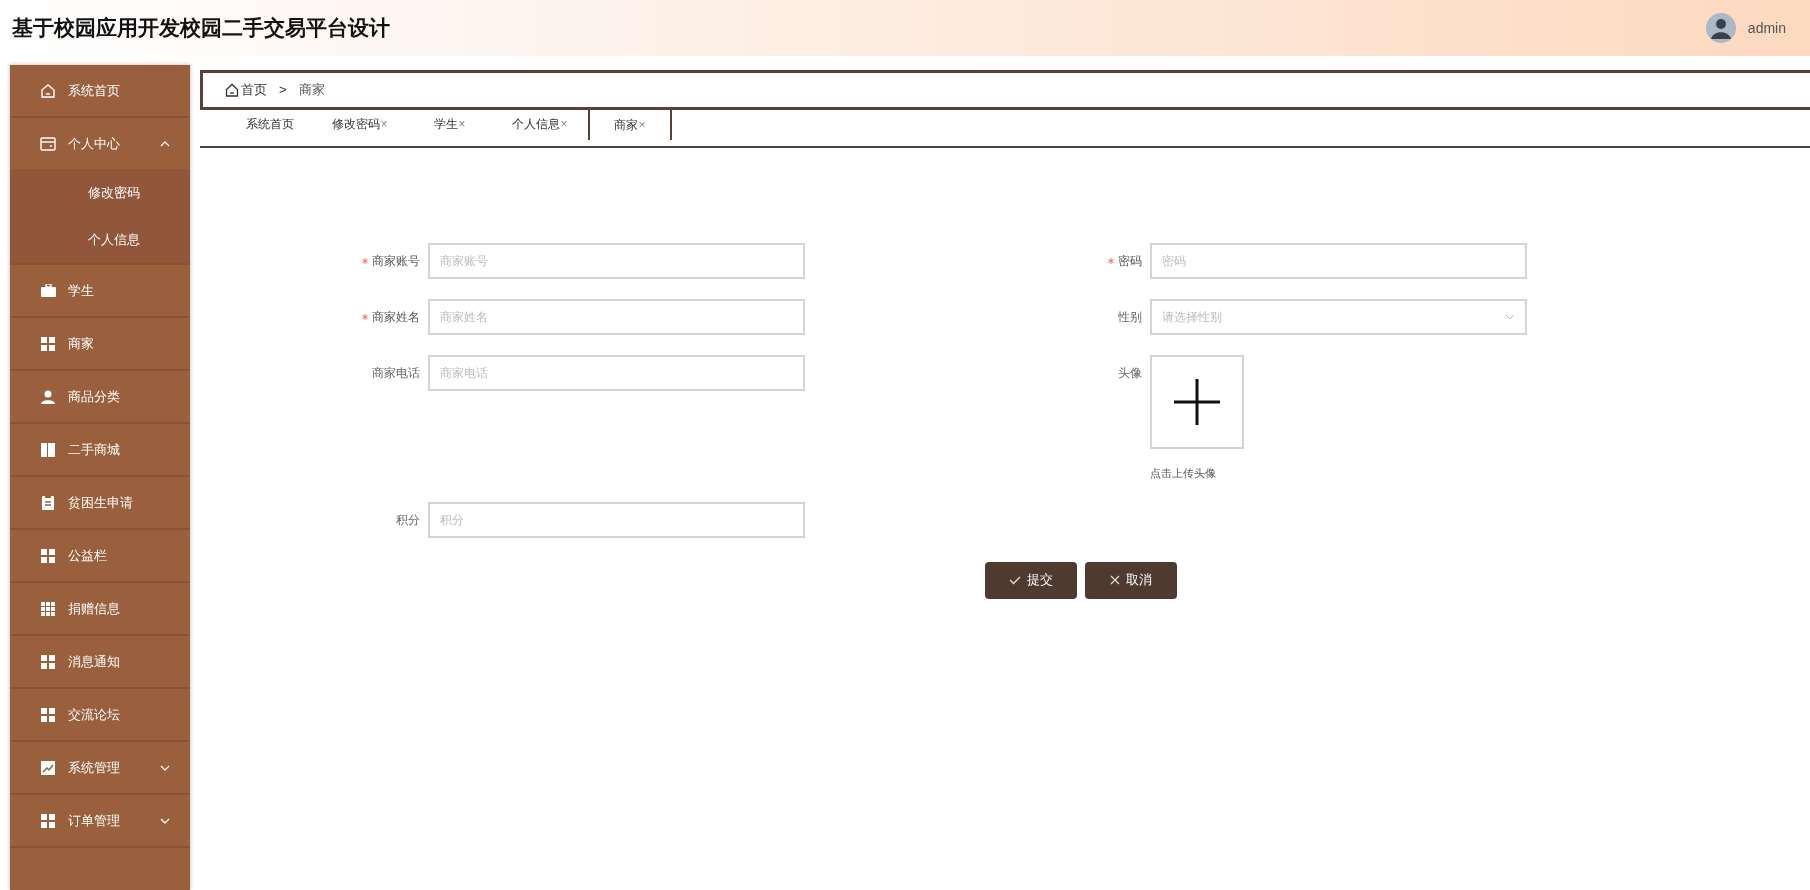 This screenshot has width=1810, height=890. I want to click on field-label: 商家账号, so click(396, 261).